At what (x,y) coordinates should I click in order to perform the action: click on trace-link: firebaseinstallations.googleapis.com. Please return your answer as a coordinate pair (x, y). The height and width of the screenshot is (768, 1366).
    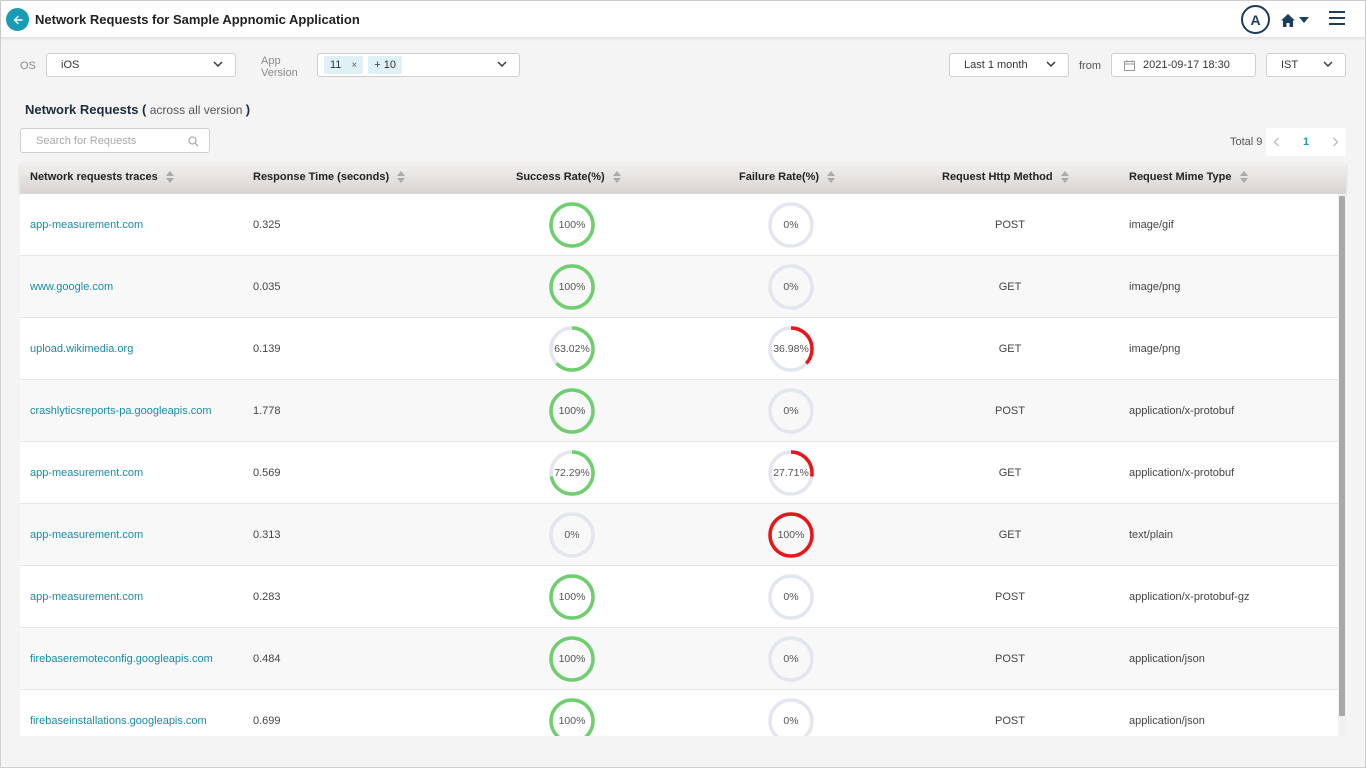
    Looking at the image, I should click on (118, 713).